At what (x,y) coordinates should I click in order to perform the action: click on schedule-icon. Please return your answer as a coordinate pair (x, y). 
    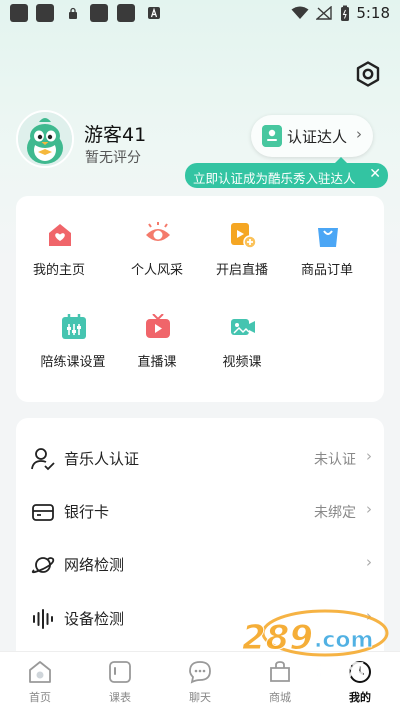
    Looking at the image, I should click on (120, 672).